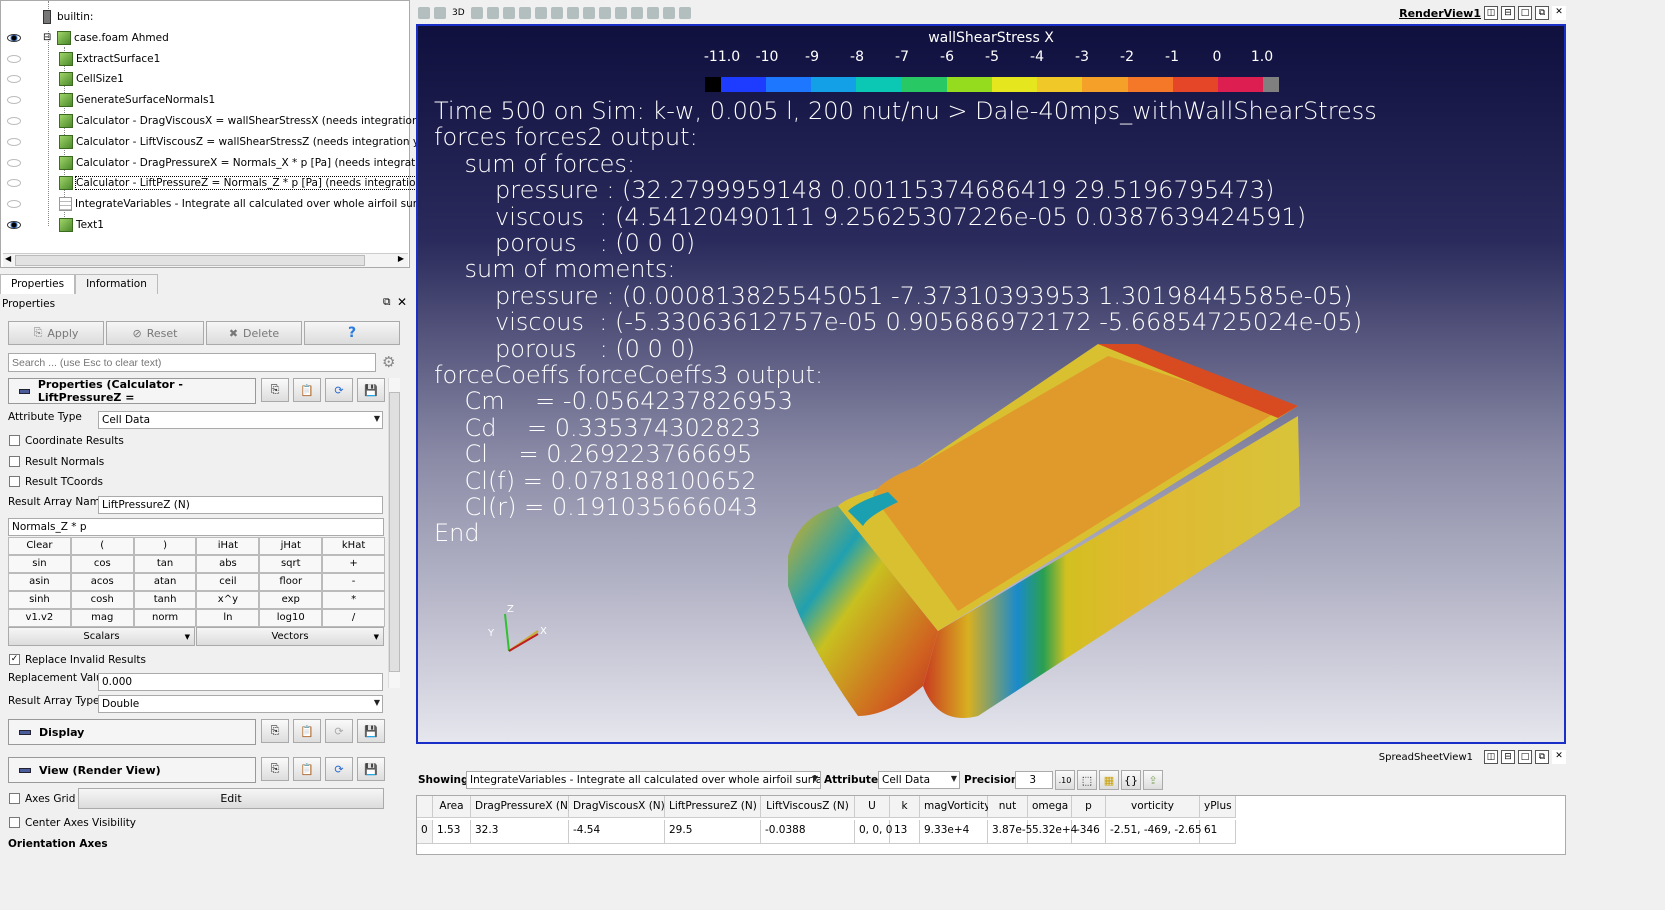 This screenshot has height=910, width=1665. What do you see at coordinates (353, 618) in the screenshot?
I see `calc-button: /` at bounding box center [353, 618].